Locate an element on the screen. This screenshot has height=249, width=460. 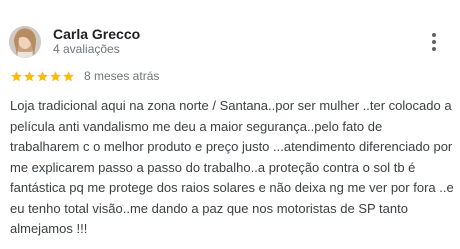
reviewer-name: Carla Grecco is located at coordinates (96, 34).